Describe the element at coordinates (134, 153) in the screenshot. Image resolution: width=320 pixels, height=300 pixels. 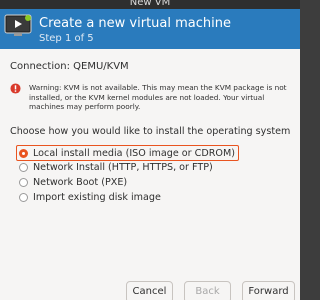
I see `option-label: Local install media (ISO image or CDROM)` at that location.